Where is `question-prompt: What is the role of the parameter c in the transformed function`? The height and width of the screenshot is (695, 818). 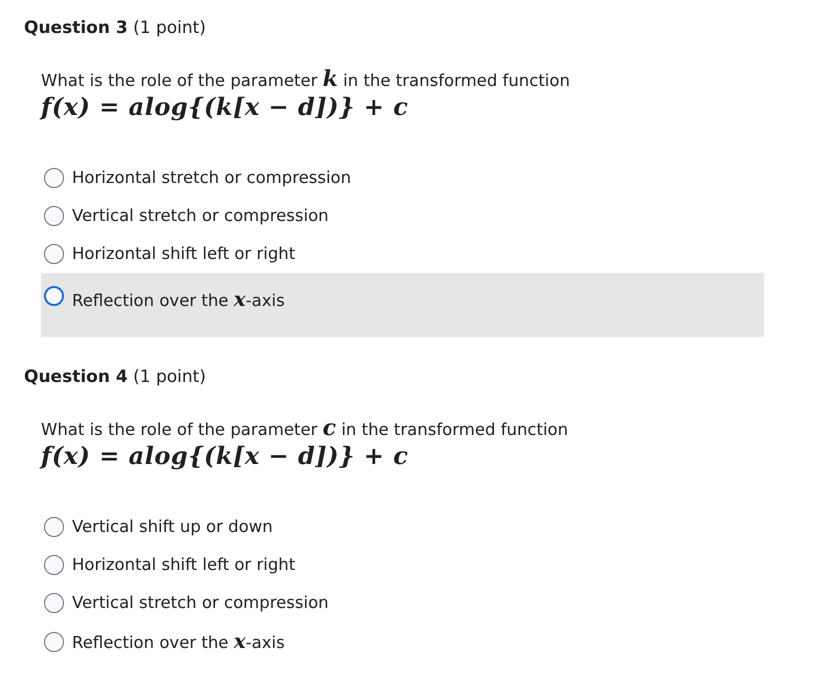
question-prompt: What is the role of the parameter c in the transformed function is located at coordinates (305, 429).